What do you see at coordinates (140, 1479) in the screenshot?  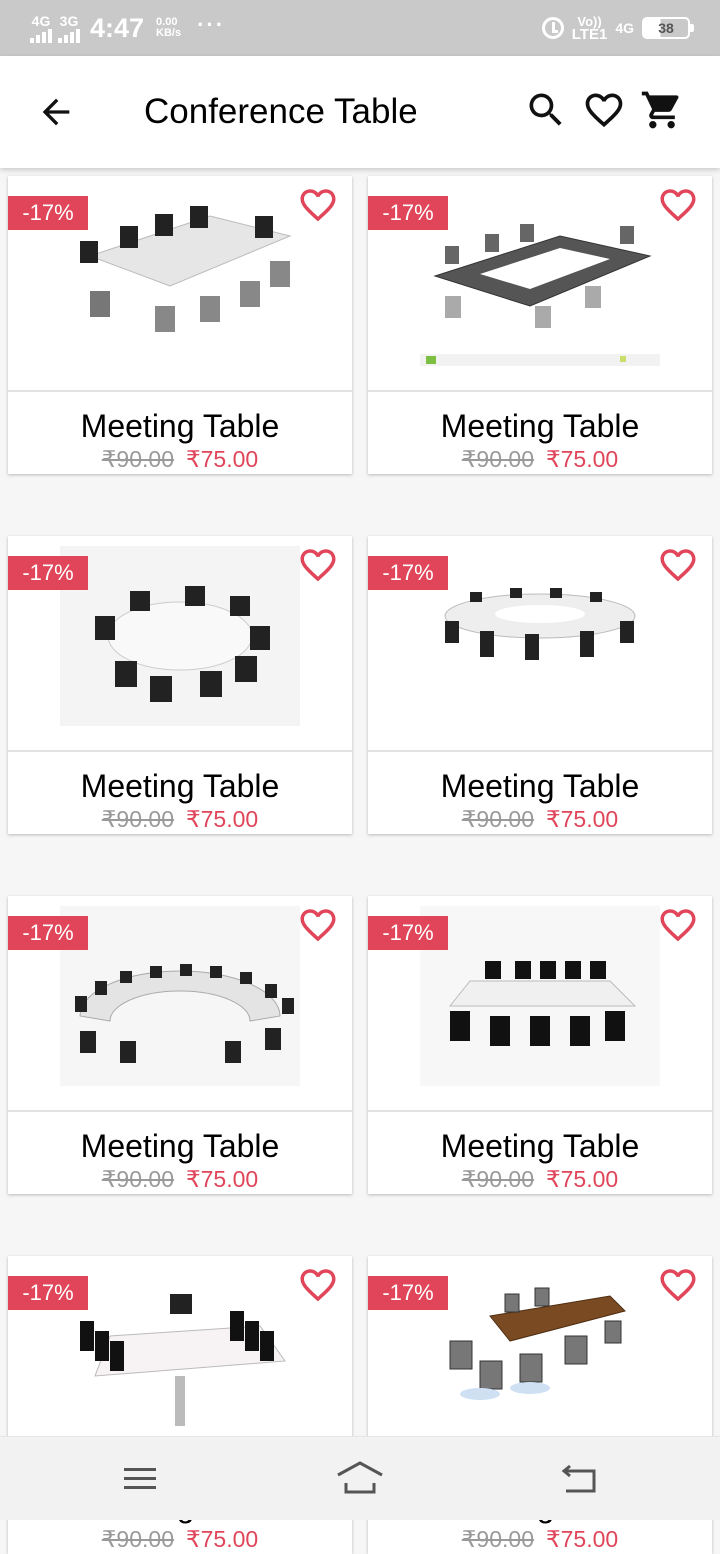 I see `menu-icon` at bounding box center [140, 1479].